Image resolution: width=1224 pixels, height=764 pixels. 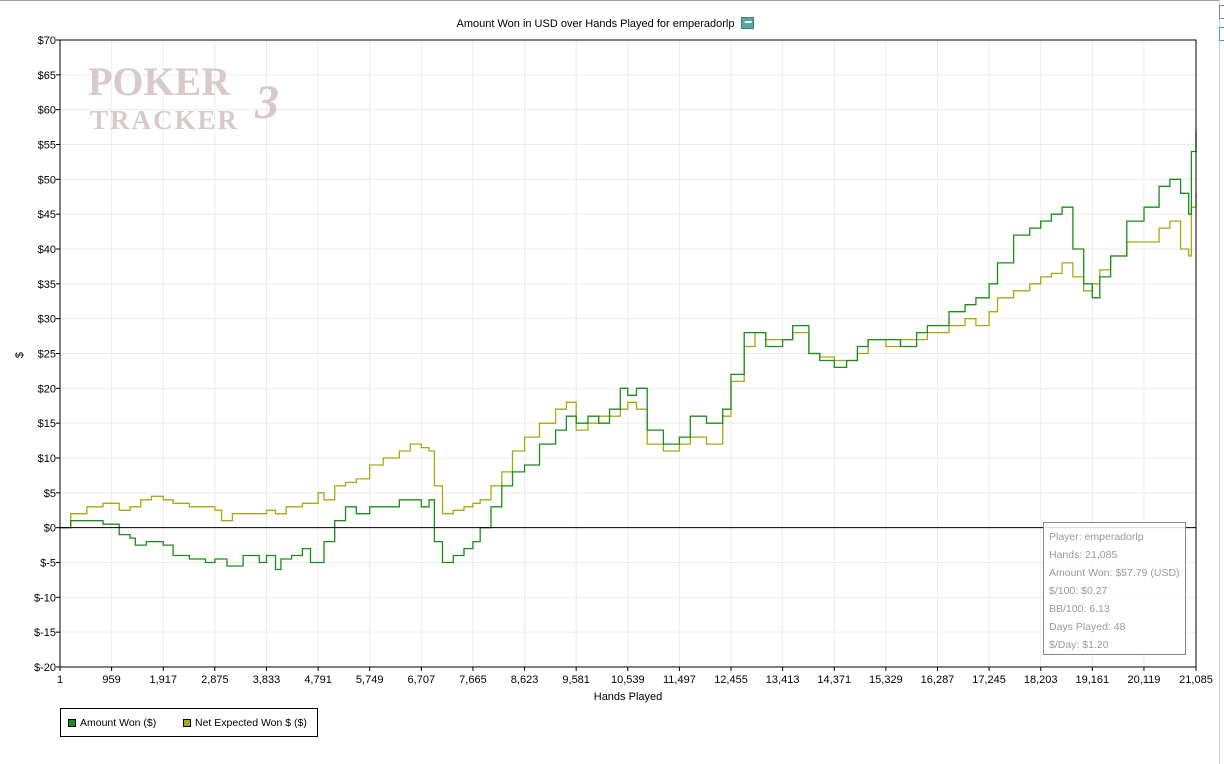 What do you see at coordinates (834, 680) in the screenshot?
I see `x-tick-label: 14,371` at bounding box center [834, 680].